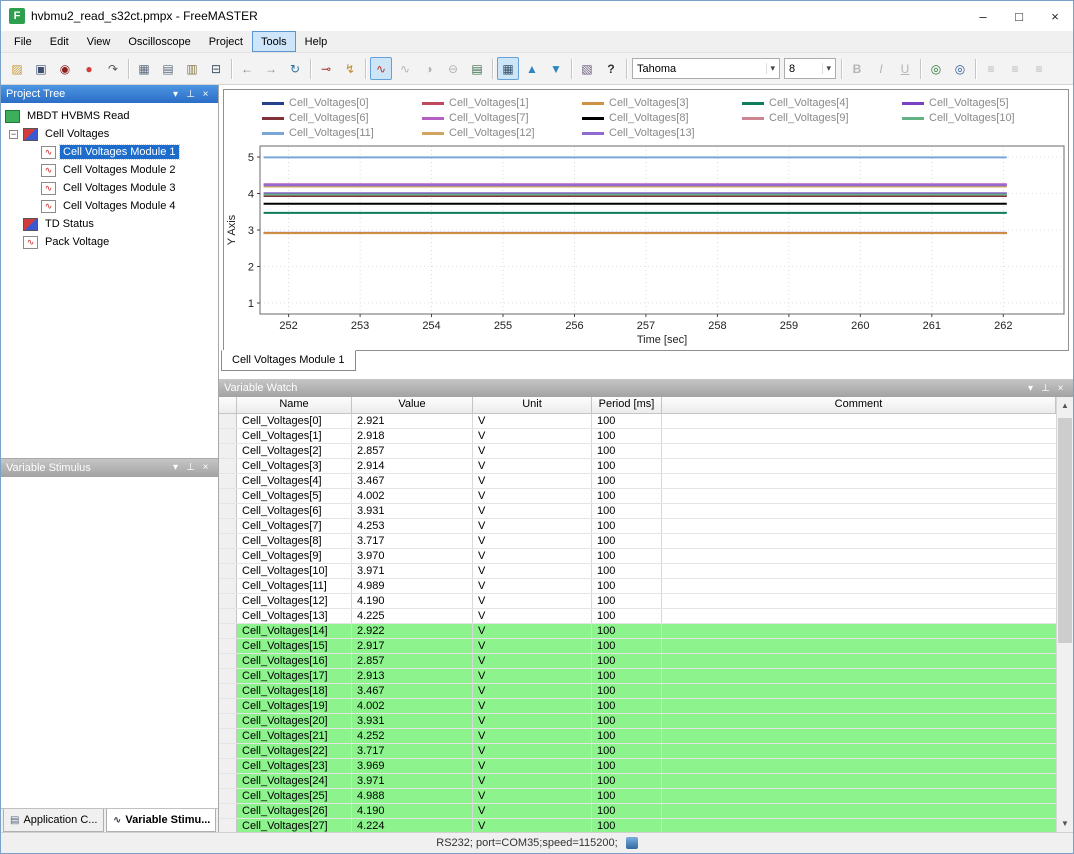 The image size is (1074, 854). What do you see at coordinates (637, 616) in the screenshot?
I see `table-row: Cell_Voltages[13] 4.225 V 100` at bounding box center [637, 616].